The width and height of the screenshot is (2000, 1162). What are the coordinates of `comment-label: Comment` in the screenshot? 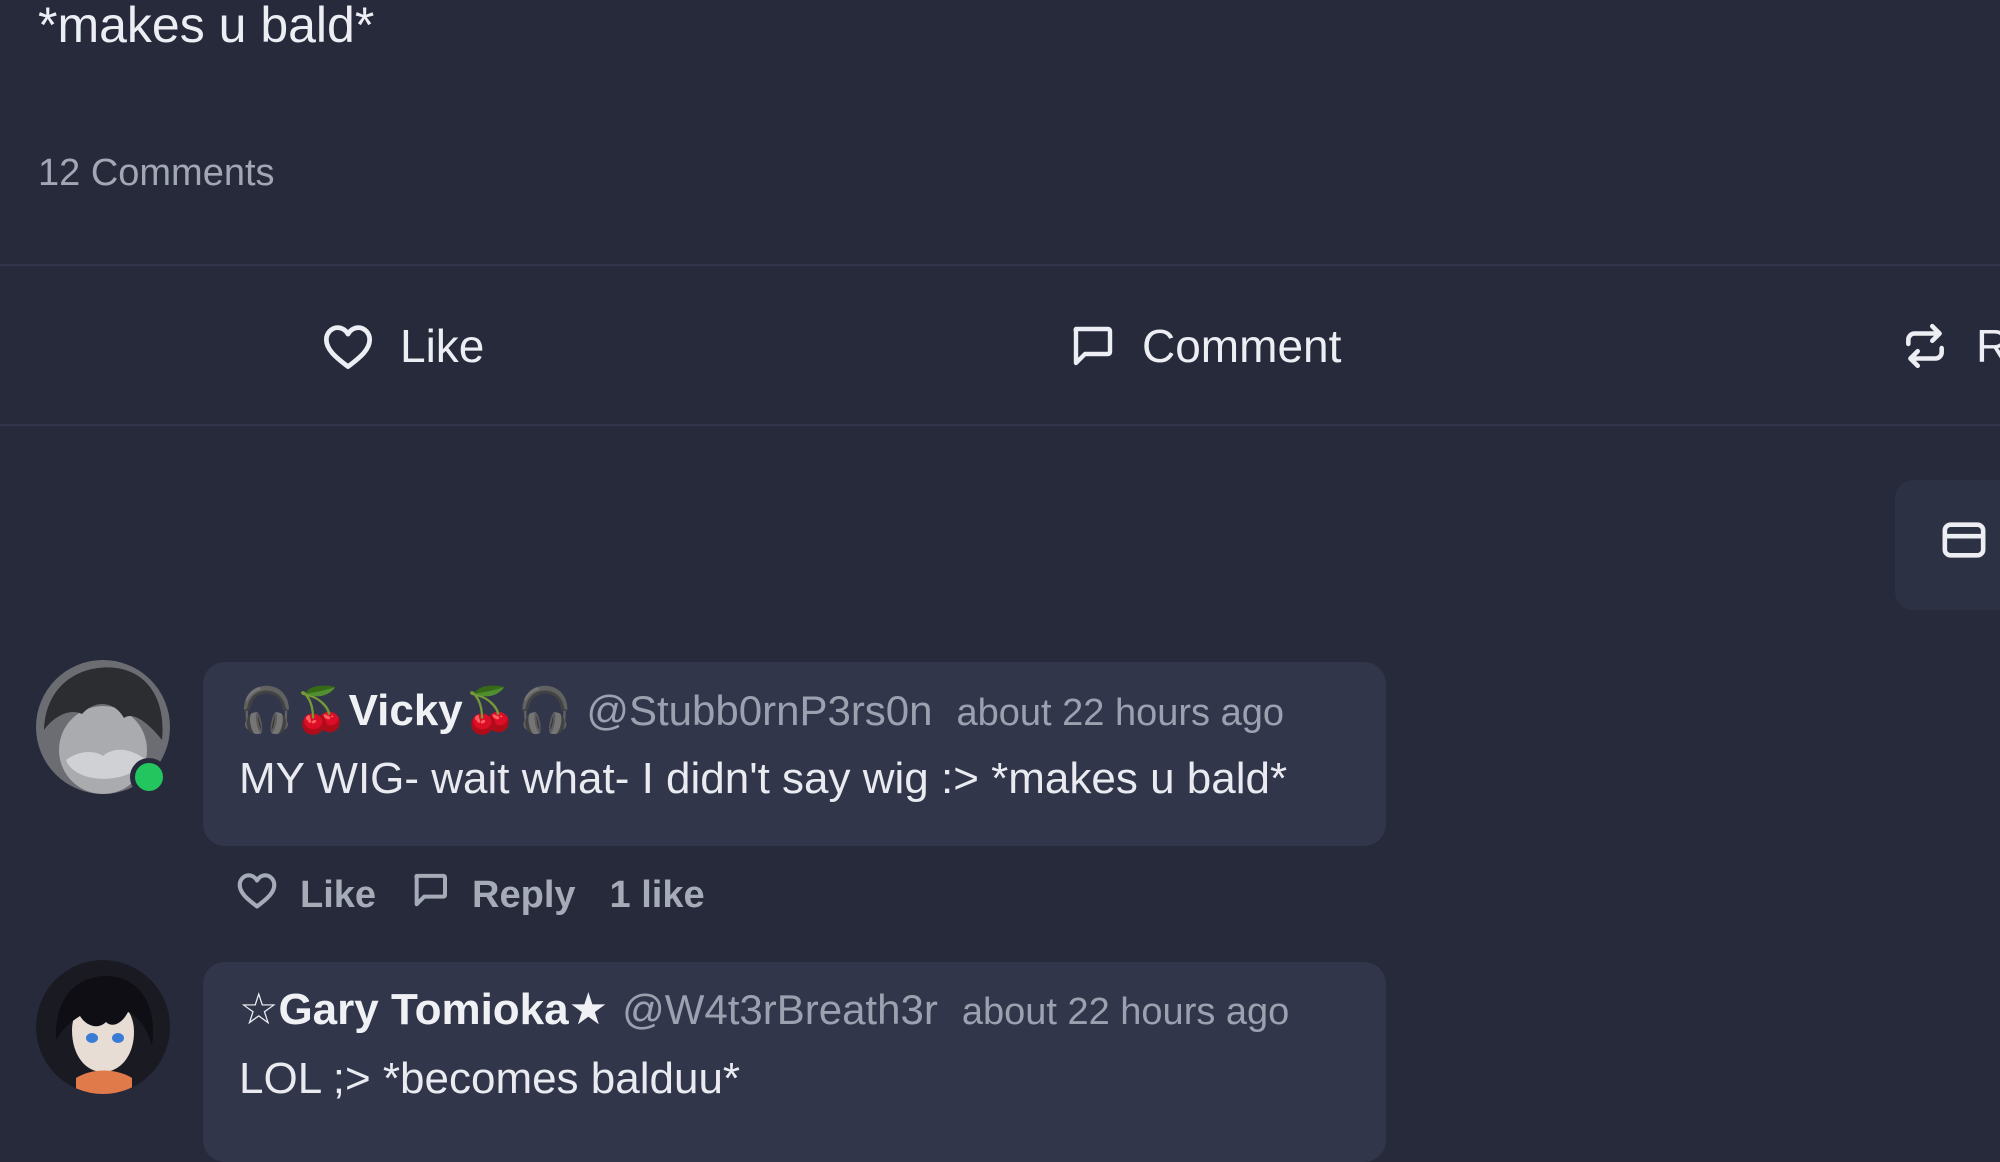 It's located at (1242, 346).